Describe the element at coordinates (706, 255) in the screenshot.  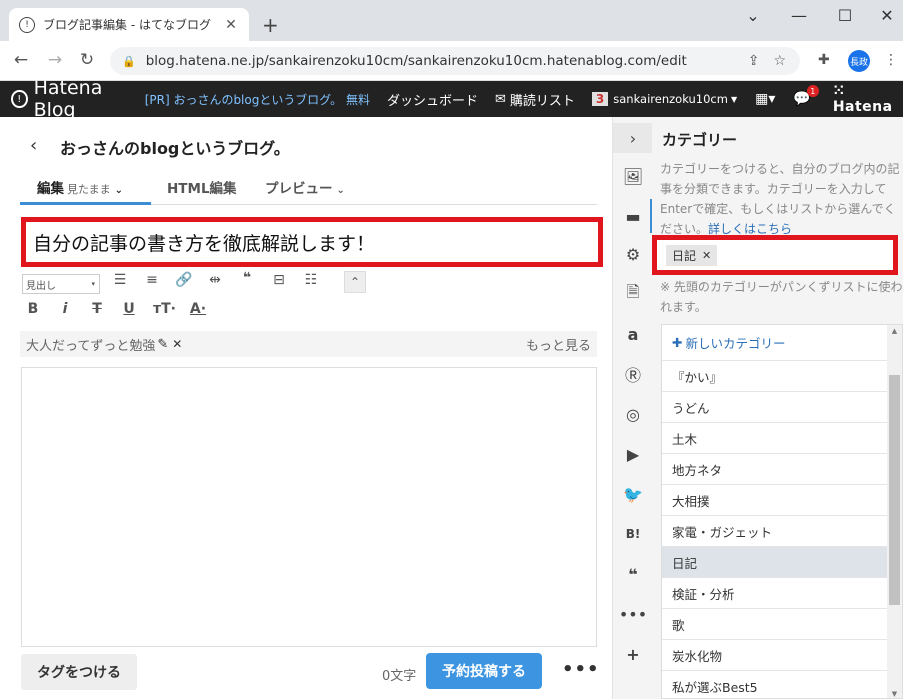
I see `remove-chip-icon: ✕` at that location.